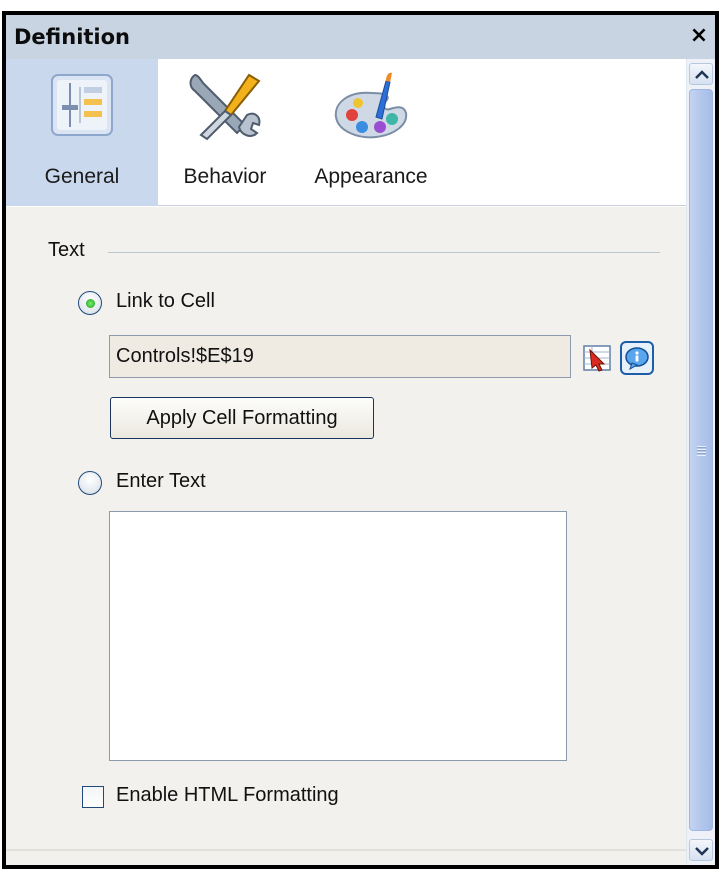  I want to click on tab-general: General, so click(82, 132).